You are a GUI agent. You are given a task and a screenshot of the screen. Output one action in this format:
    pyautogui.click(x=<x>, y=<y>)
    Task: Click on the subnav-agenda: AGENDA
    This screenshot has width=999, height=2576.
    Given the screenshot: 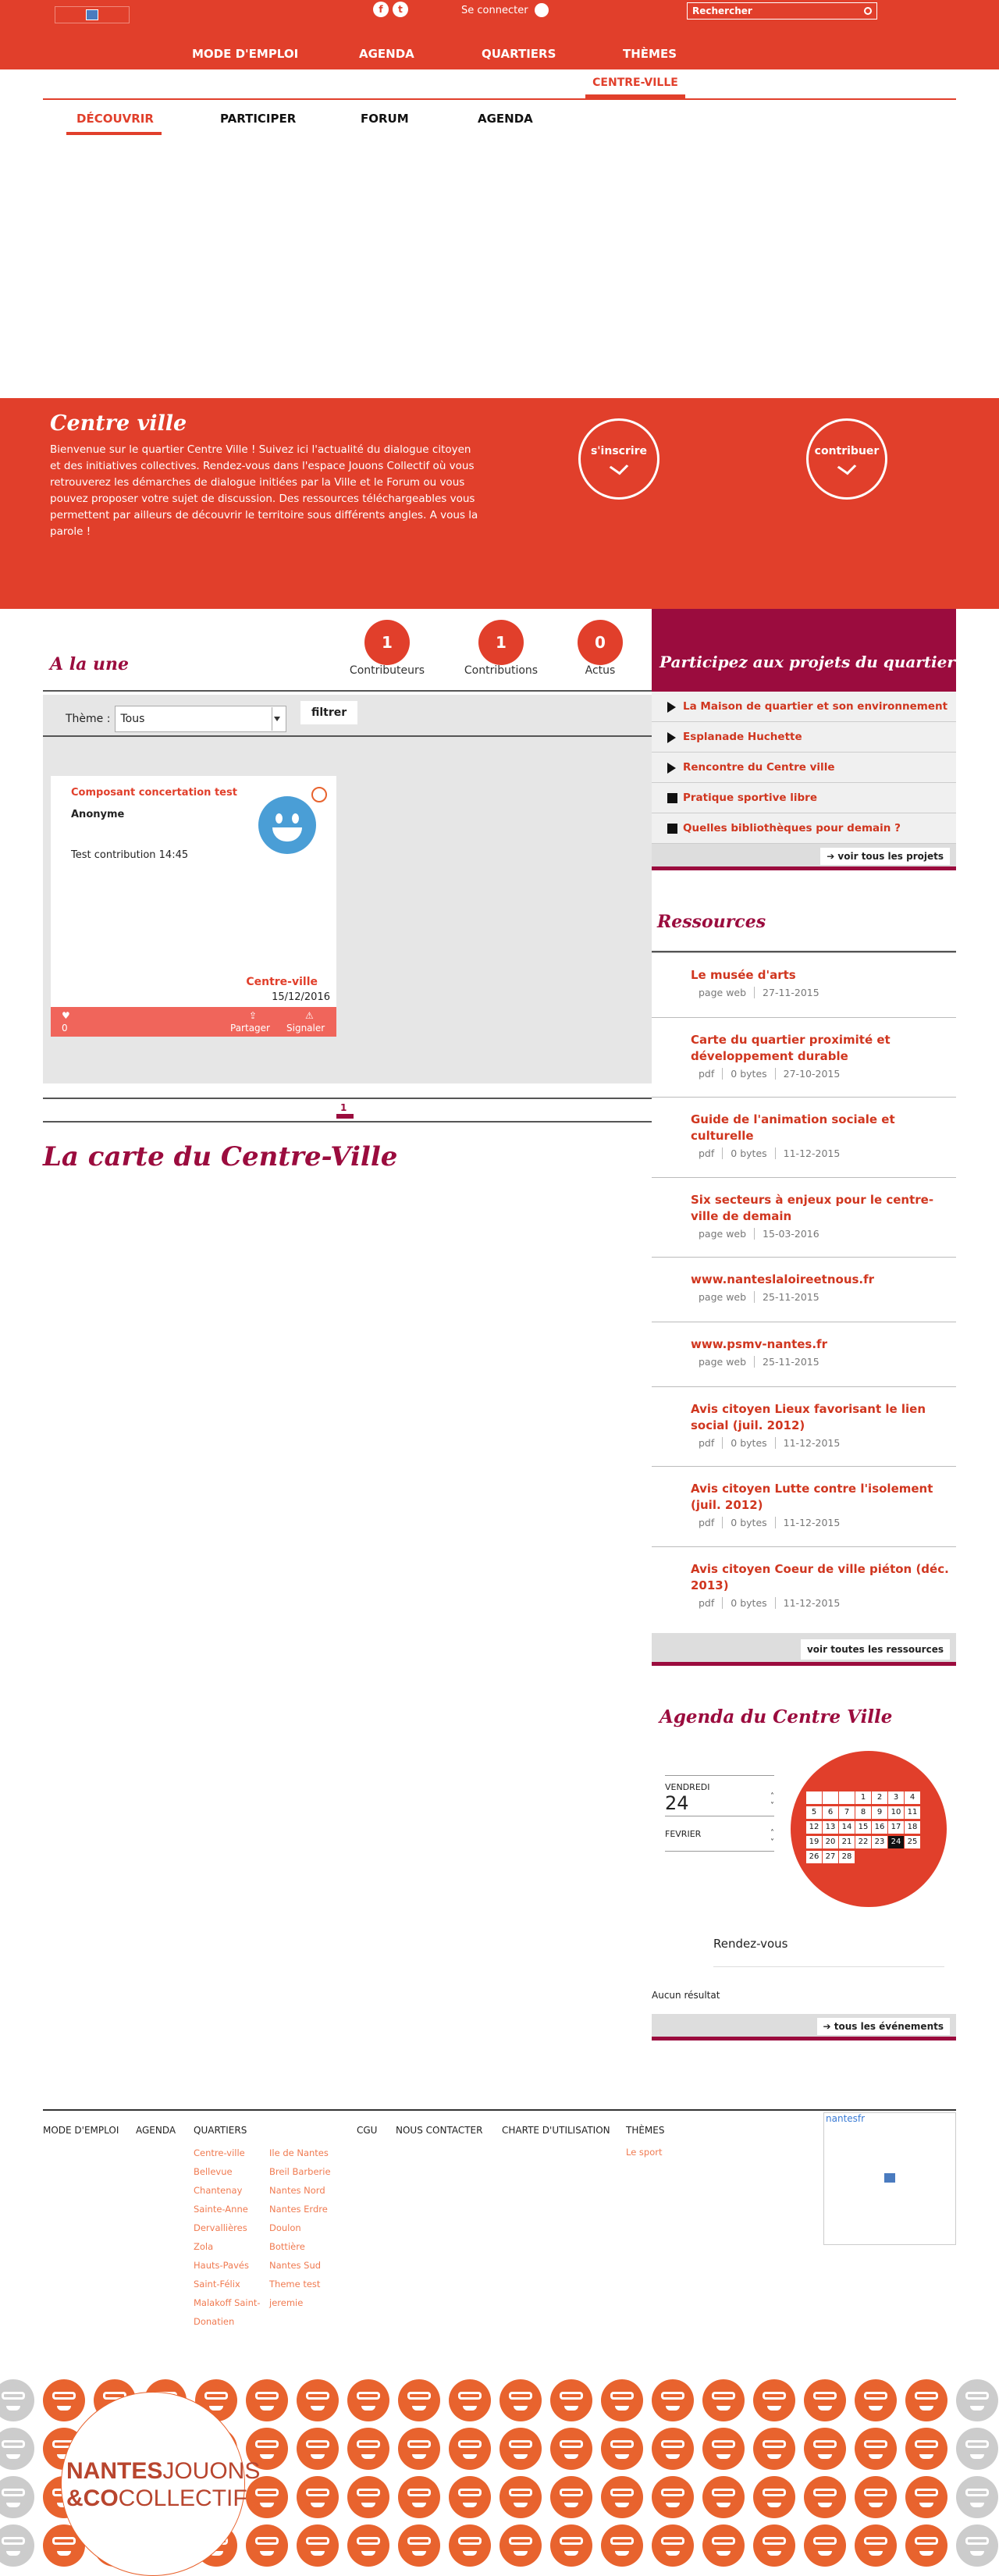 What is the action you would take?
    pyautogui.click(x=505, y=119)
    